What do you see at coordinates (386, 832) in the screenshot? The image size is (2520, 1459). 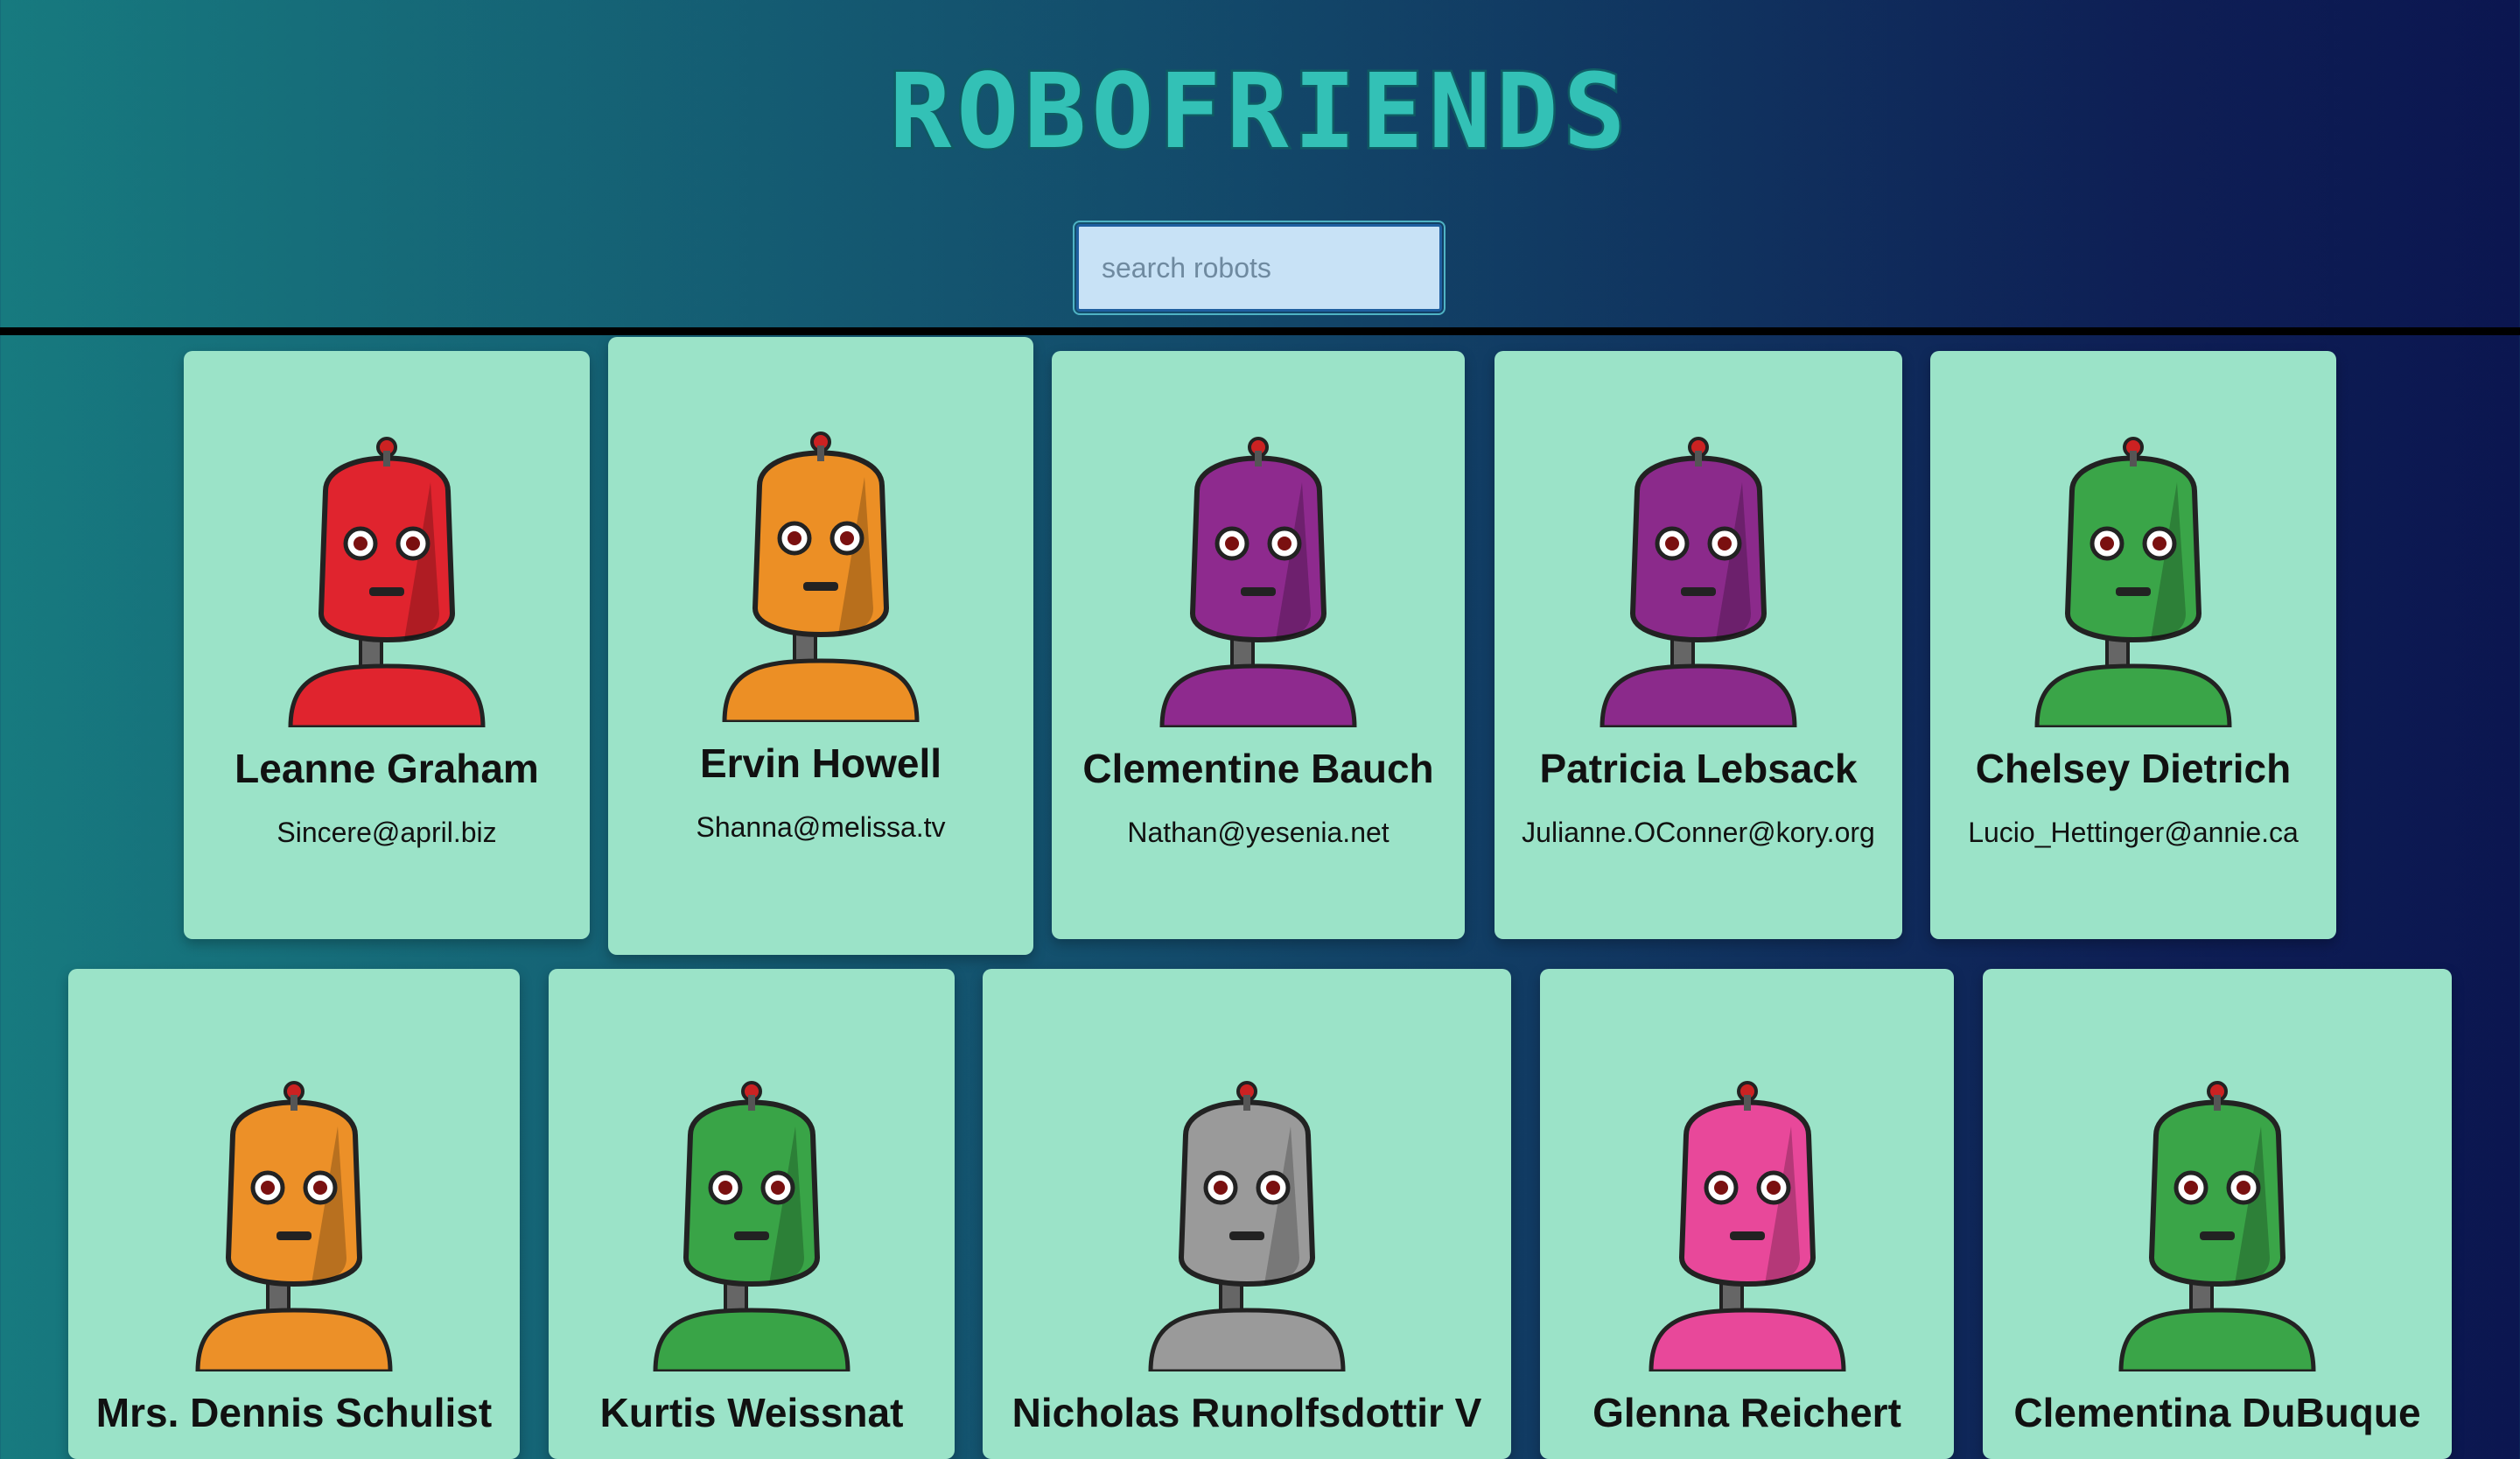 I see `robot-email: Sincere@april.biz` at bounding box center [386, 832].